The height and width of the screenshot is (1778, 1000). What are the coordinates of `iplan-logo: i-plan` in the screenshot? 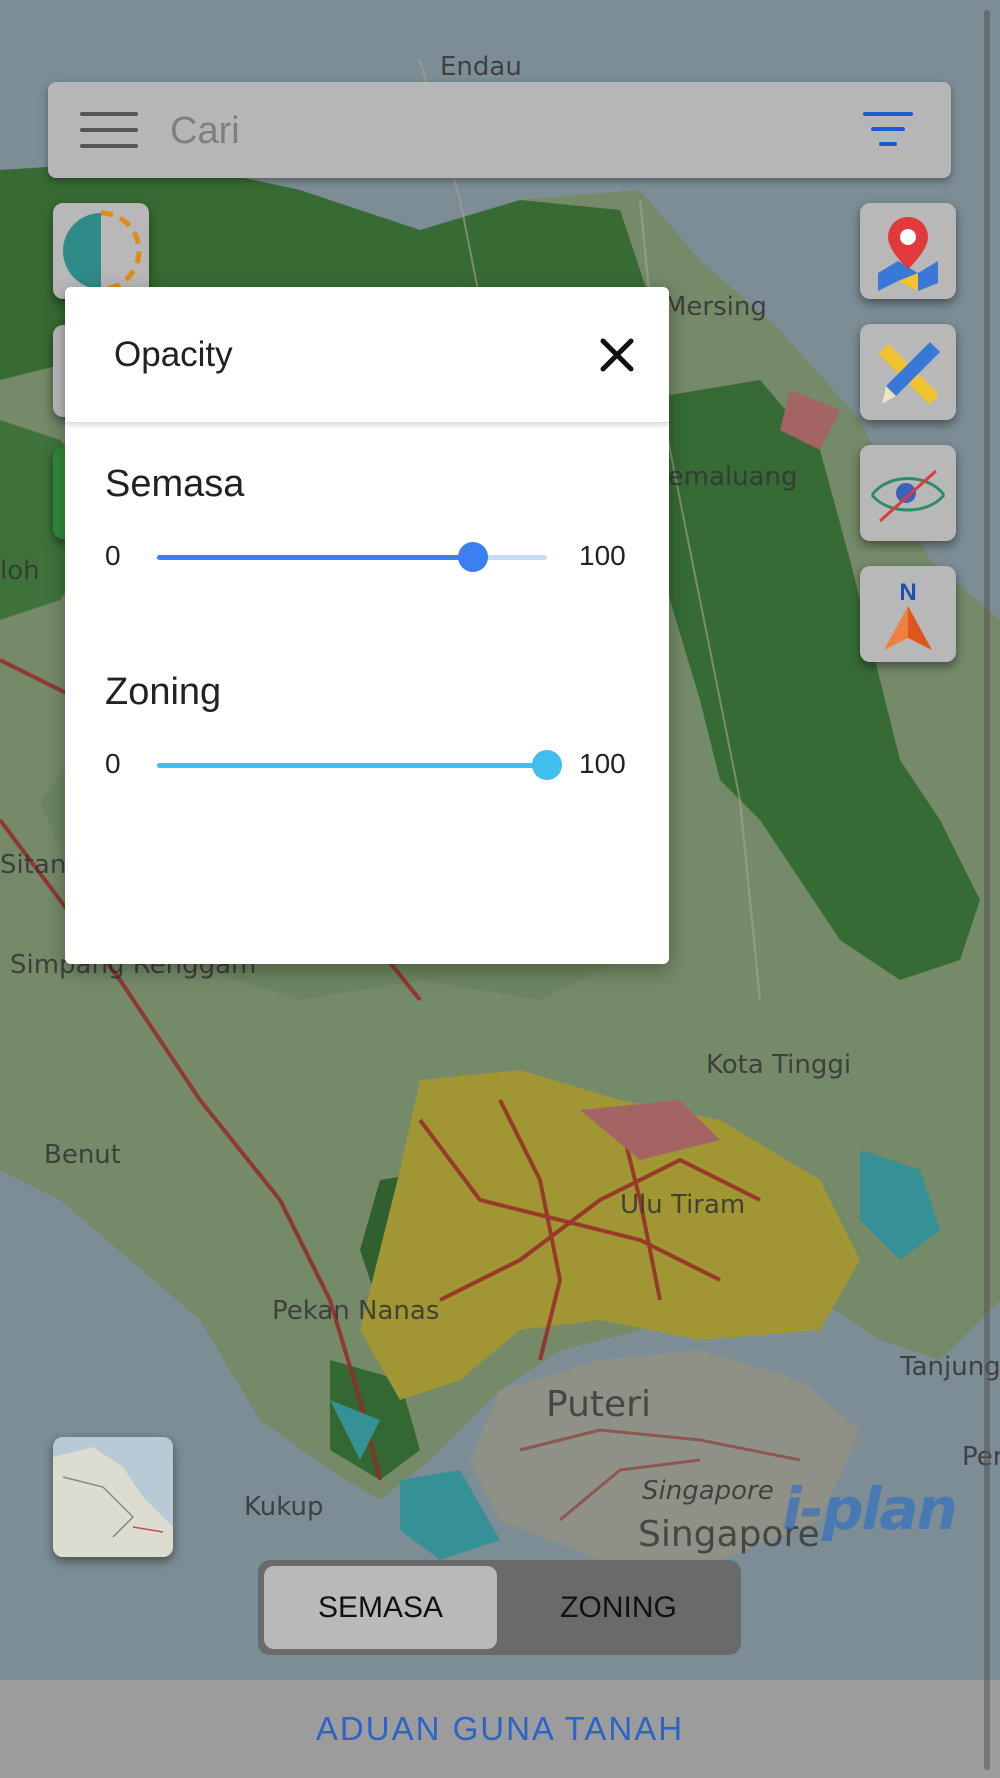 It's located at (870, 1509).